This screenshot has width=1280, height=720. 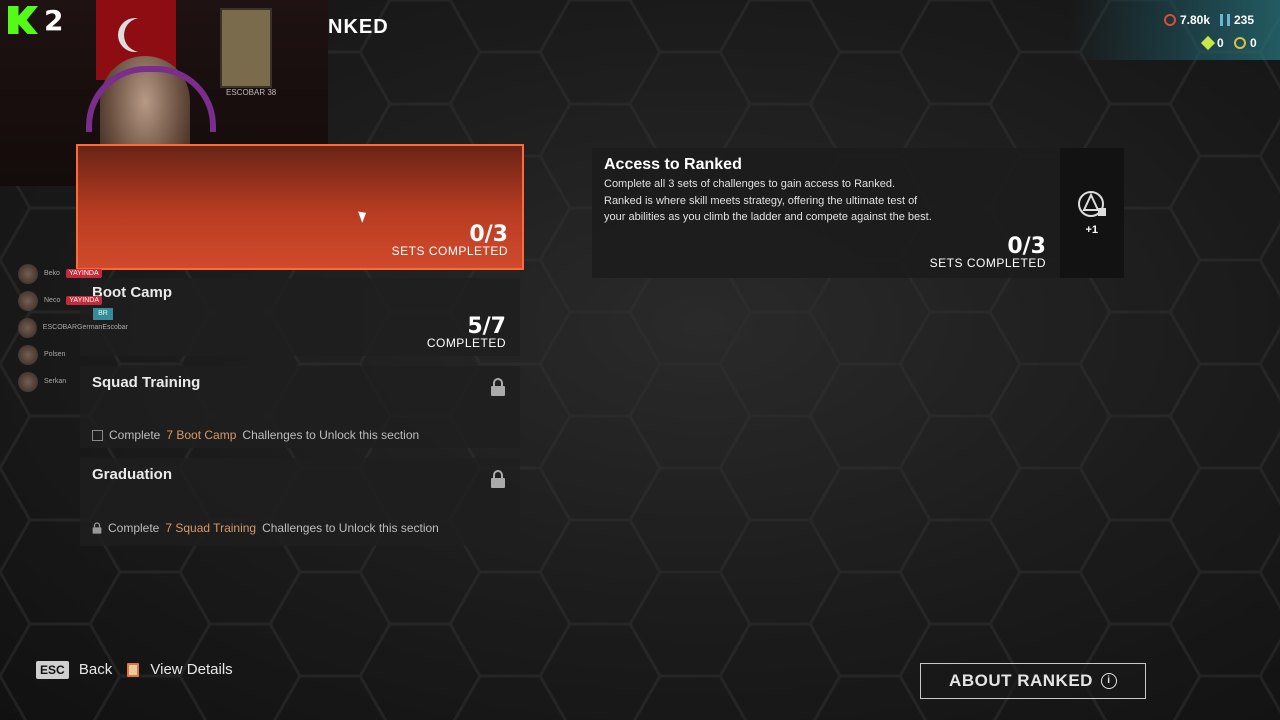 I want to click on squad-member-name: Neco, so click(x=52, y=300).